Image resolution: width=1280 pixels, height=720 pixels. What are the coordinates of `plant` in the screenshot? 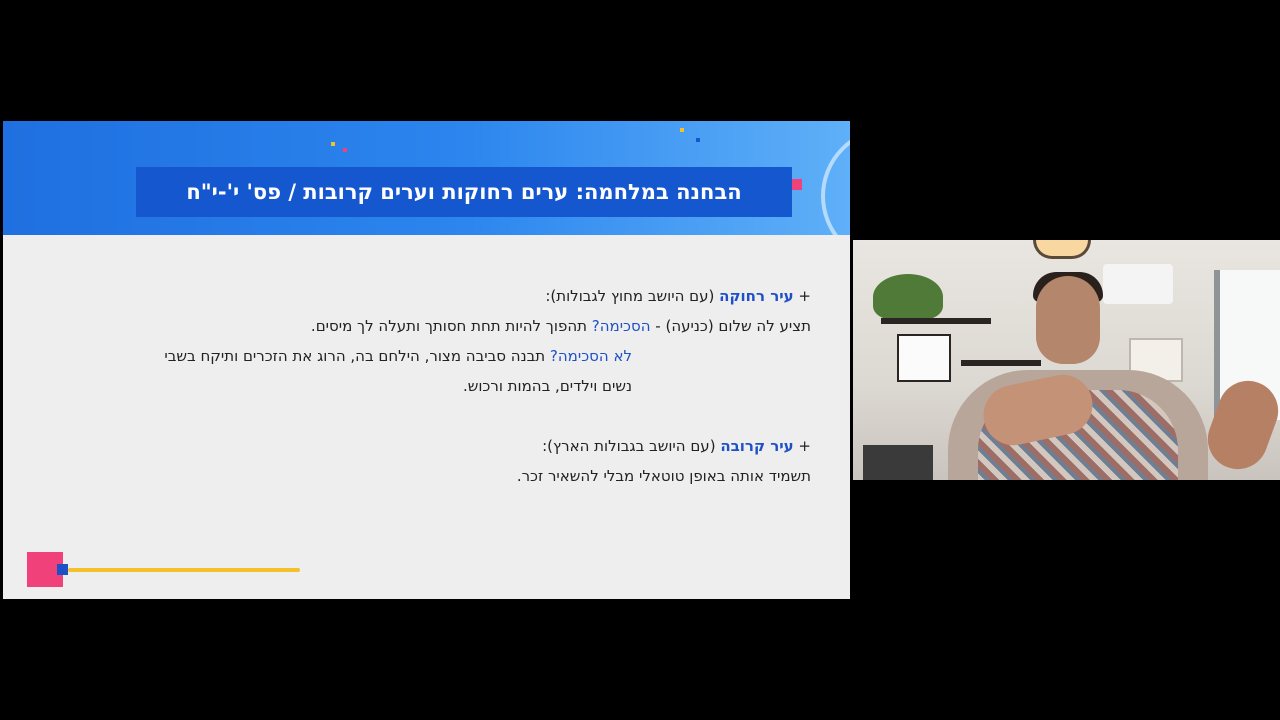 It's located at (908, 297).